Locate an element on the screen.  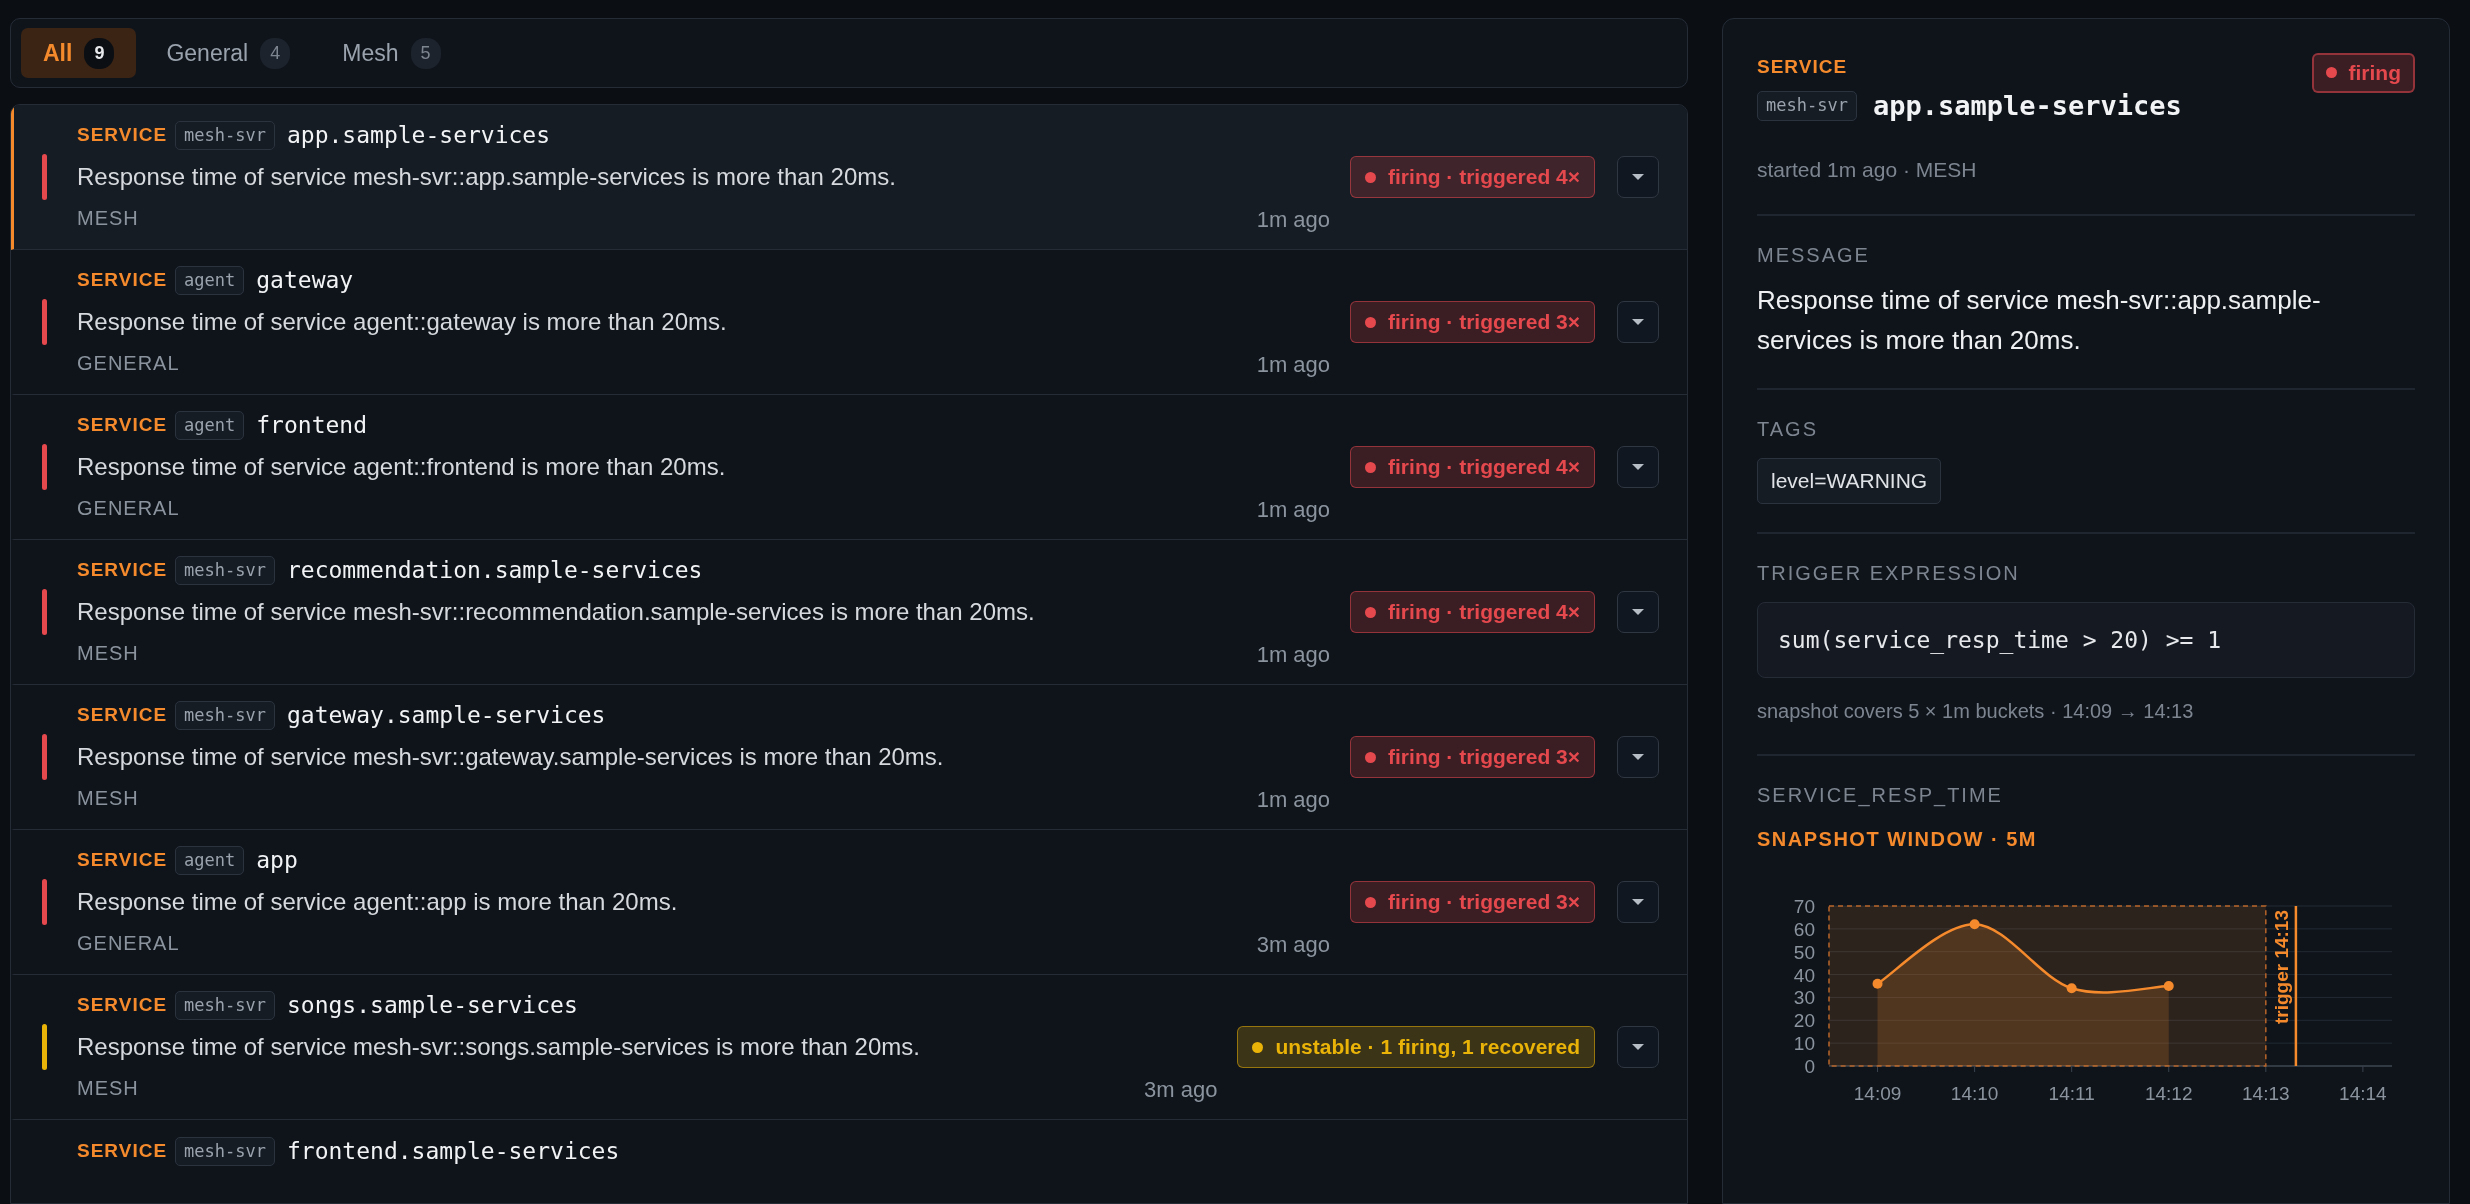
service-name: gateway is located at coordinates (305, 281).